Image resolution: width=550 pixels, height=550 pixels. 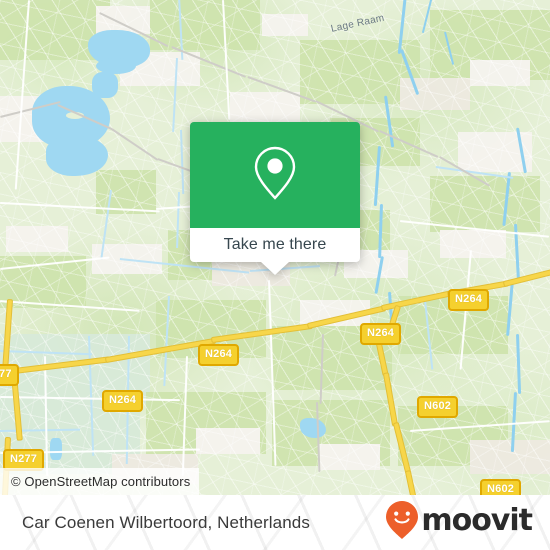 I want to click on road-shield-n602-2: N602, so click(x=501, y=487).